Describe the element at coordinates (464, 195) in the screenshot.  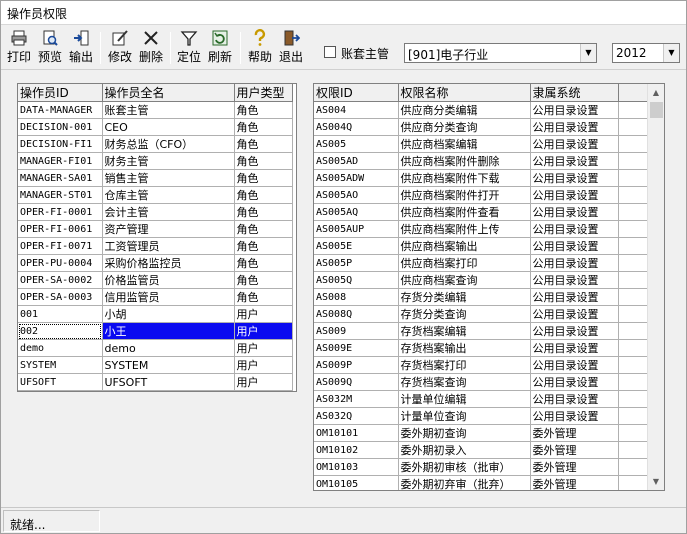
I see `permission-name-cell: 供应商档案附件打开` at that location.